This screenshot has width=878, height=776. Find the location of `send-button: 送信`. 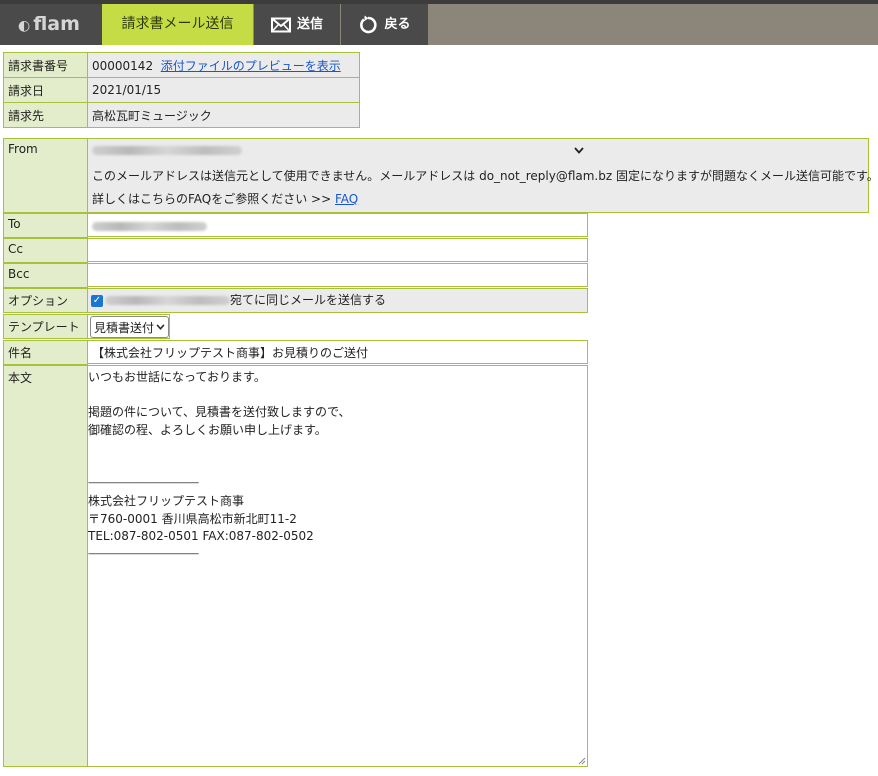

send-button: 送信 is located at coordinates (297, 24).